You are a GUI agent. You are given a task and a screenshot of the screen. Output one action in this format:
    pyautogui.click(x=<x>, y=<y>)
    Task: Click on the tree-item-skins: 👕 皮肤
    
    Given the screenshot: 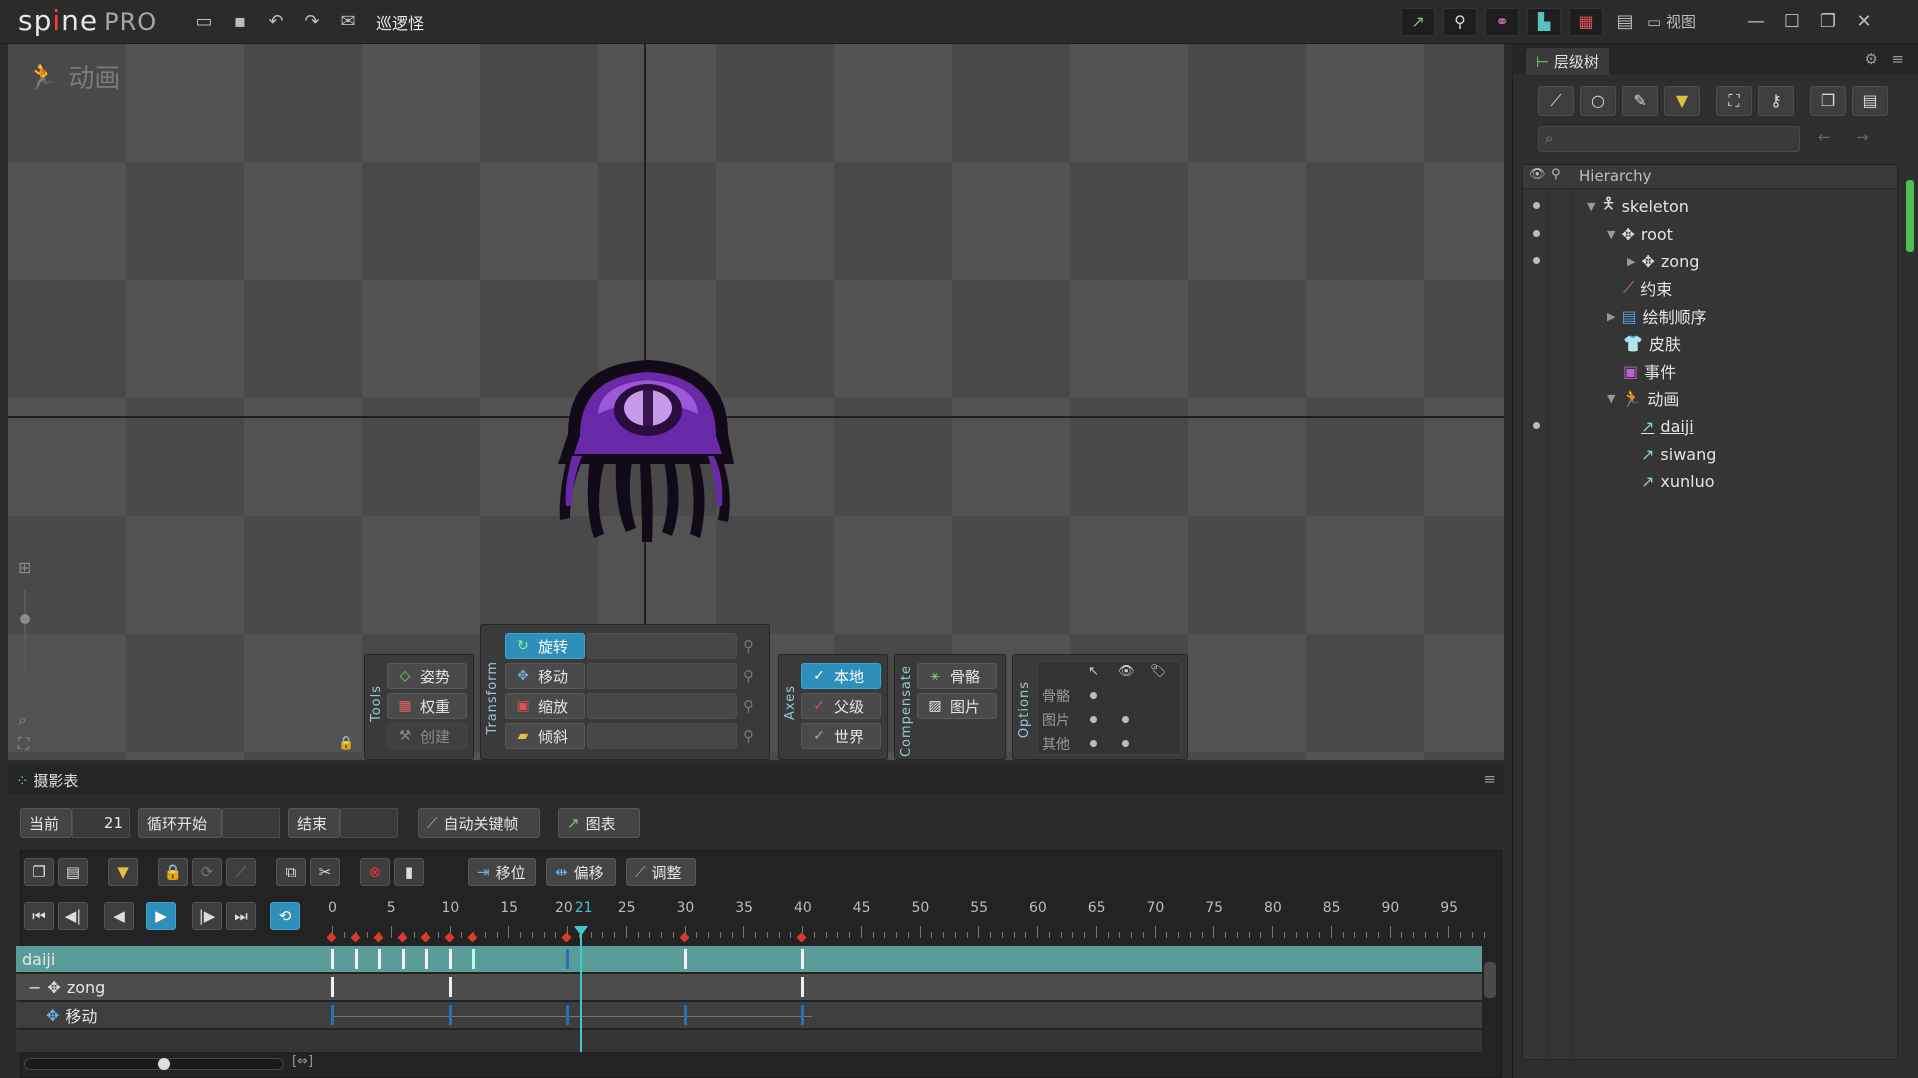 What is the action you would take?
    pyautogui.click(x=1652, y=343)
    